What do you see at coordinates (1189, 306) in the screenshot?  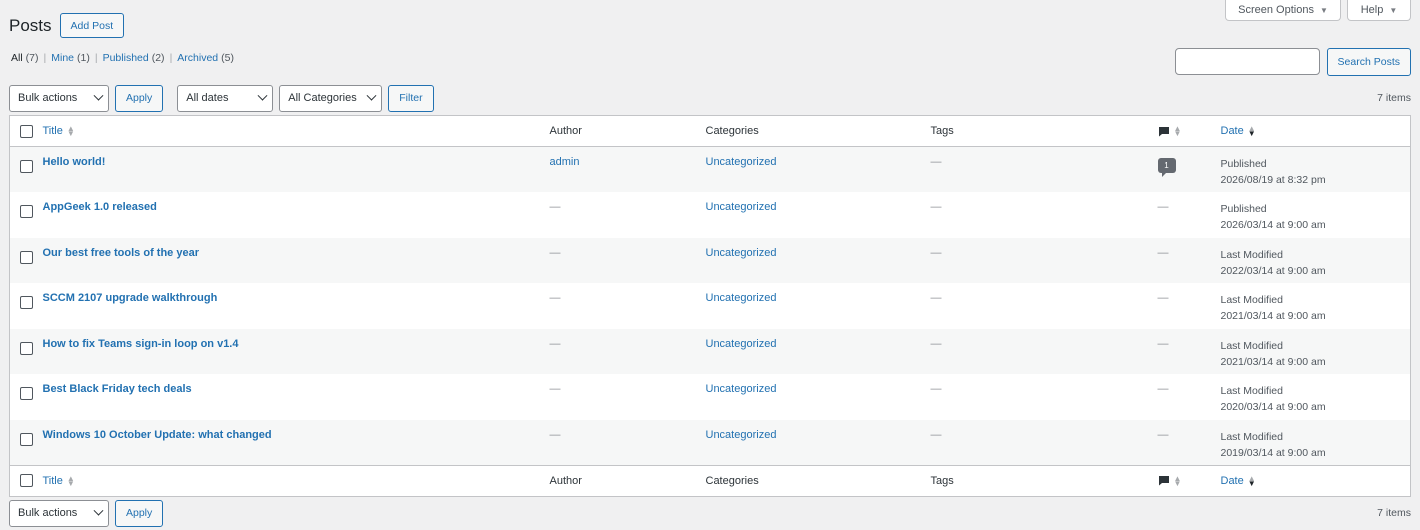 I see `comments-cell: —` at bounding box center [1189, 306].